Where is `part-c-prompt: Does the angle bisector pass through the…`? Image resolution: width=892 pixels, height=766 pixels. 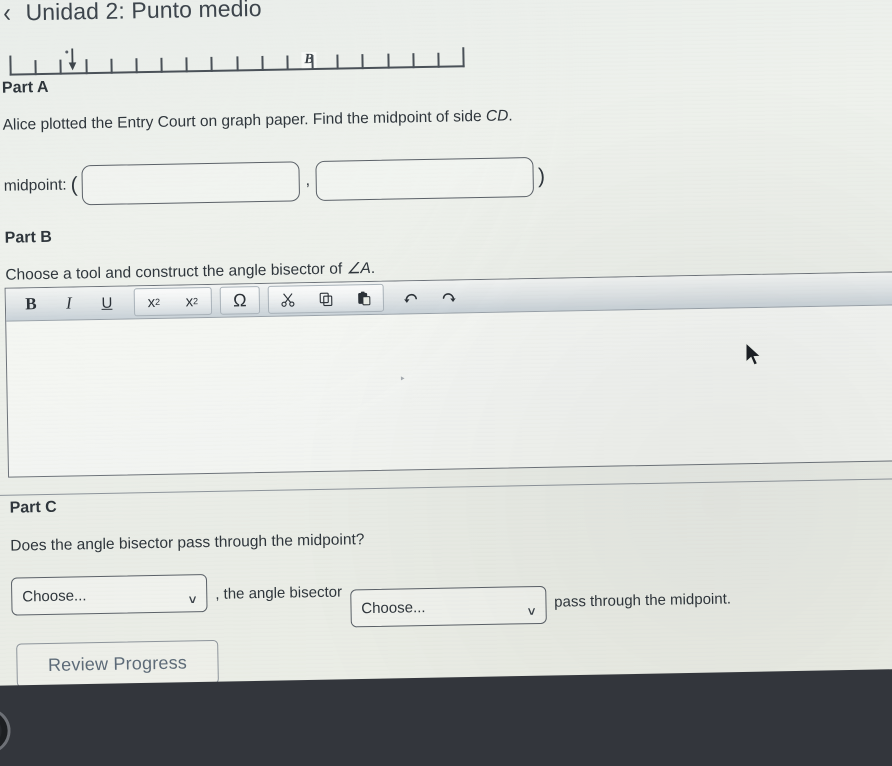
part-c-prompt: Does the angle bisector pass through the… is located at coordinates (187, 543).